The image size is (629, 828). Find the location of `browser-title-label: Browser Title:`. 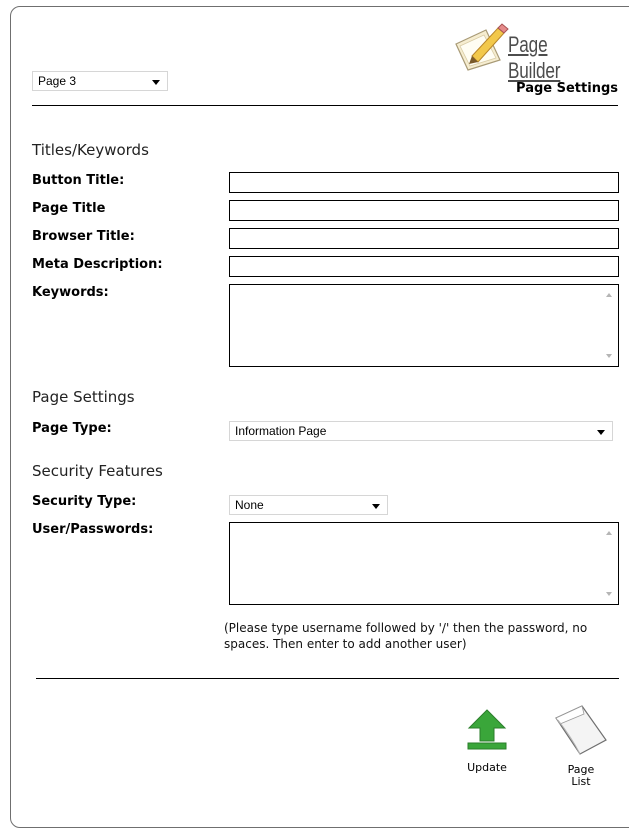

browser-title-label: Browser Title: is located at coordinates (83, 236).